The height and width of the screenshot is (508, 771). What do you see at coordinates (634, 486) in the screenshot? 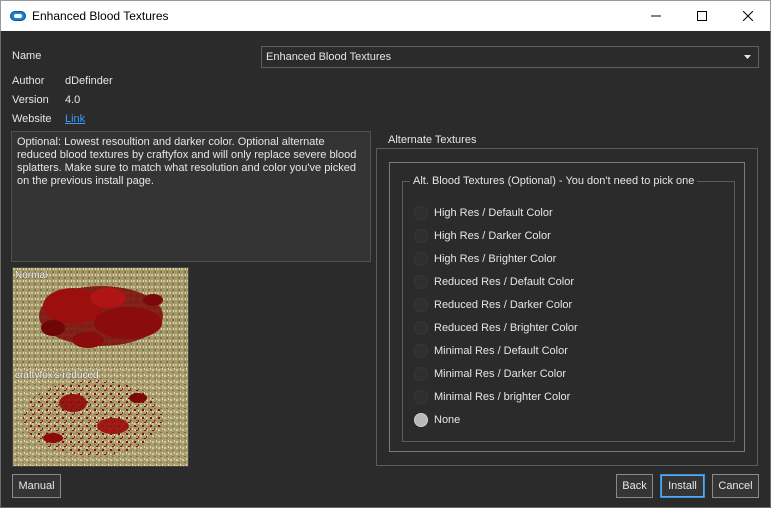
I see `back-button: Back` at bounding box center [634, 486].